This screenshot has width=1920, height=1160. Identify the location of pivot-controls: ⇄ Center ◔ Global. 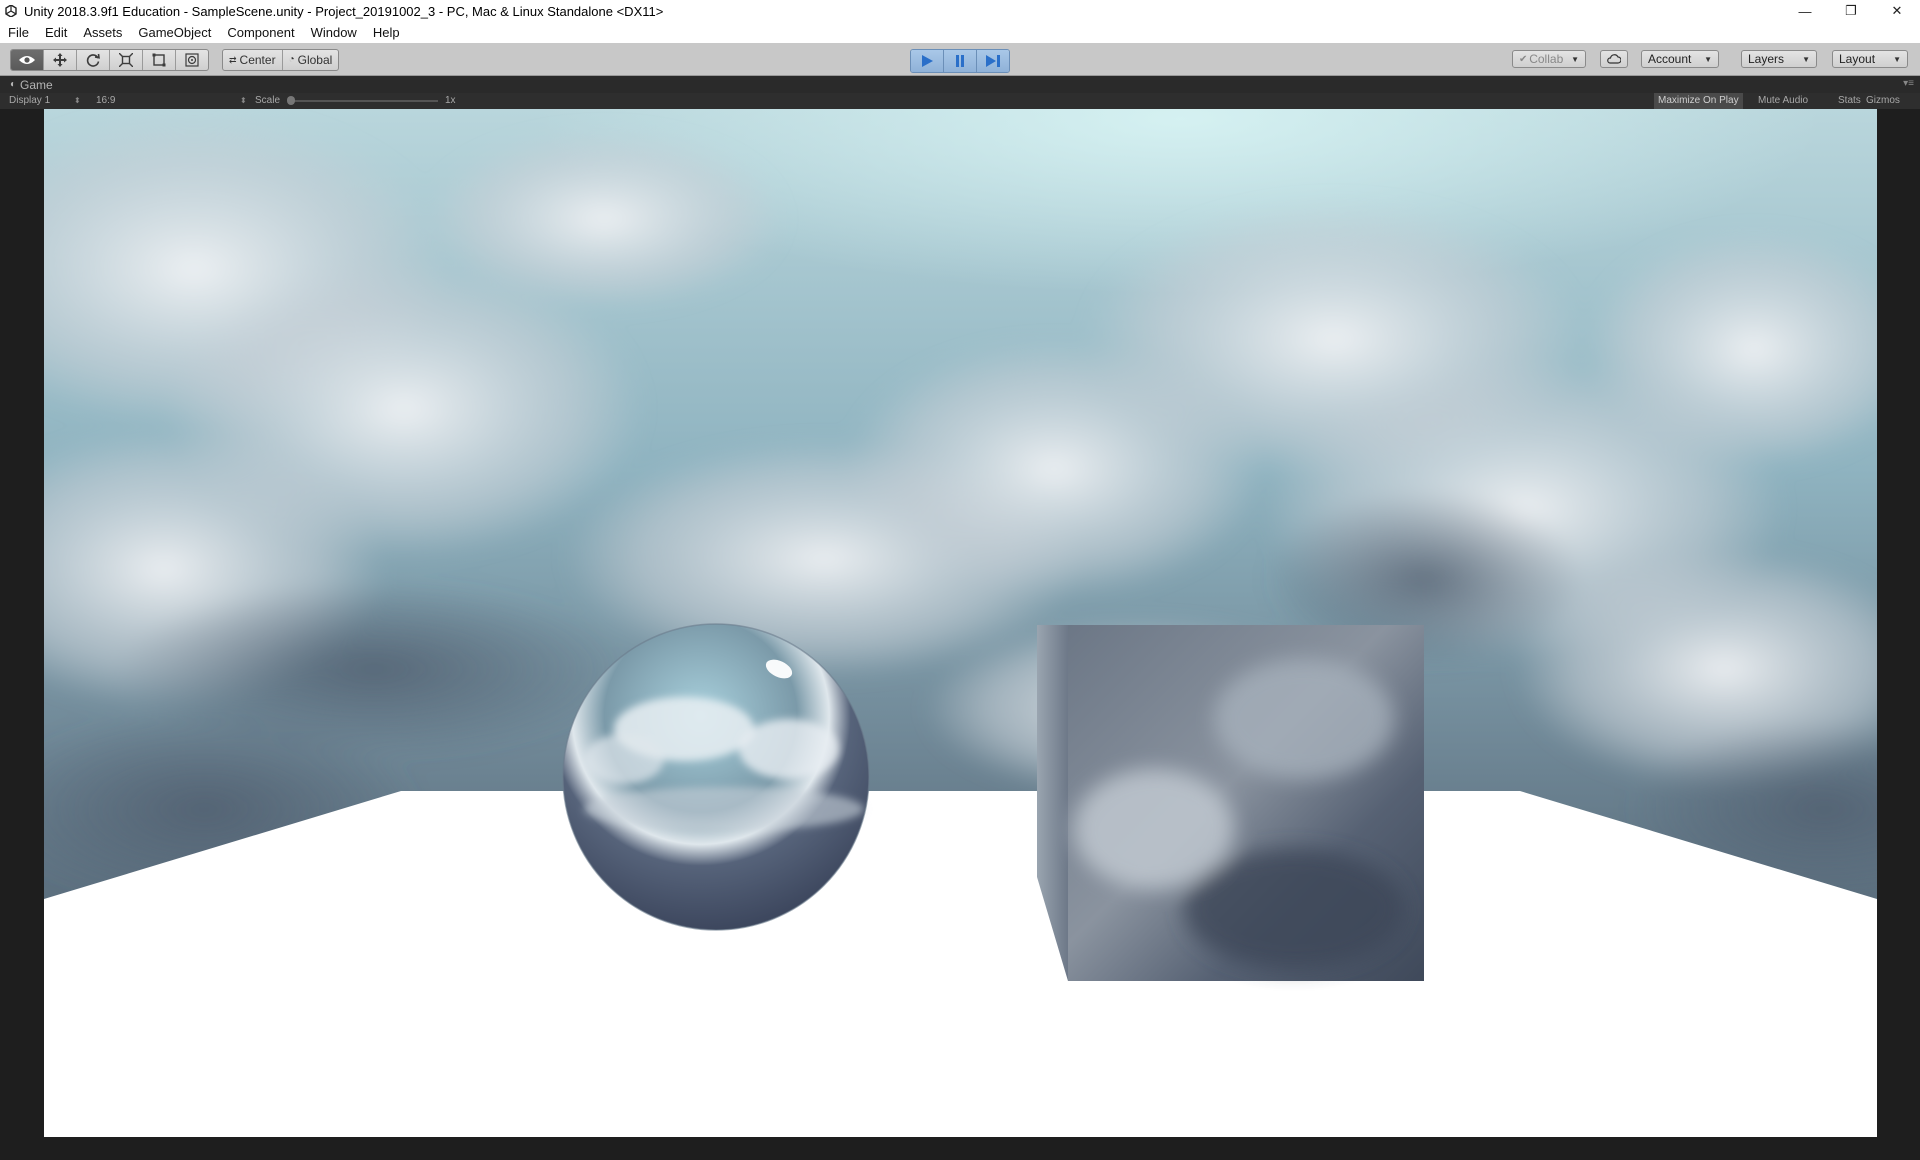
(281, 60).